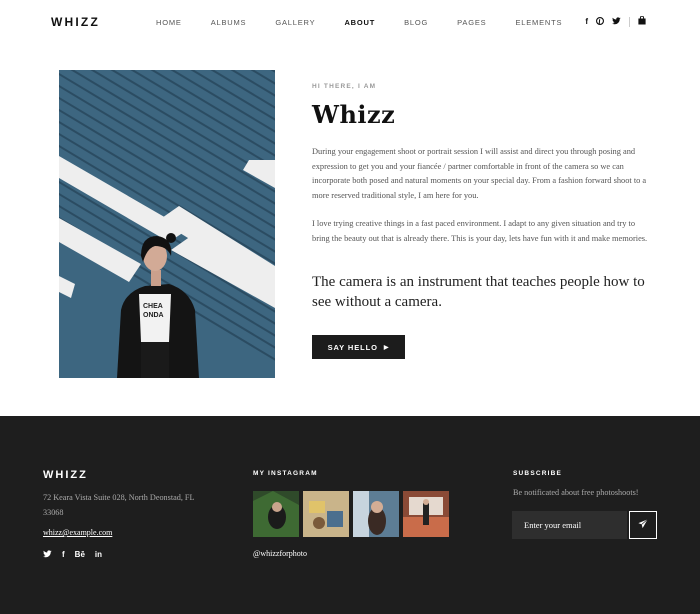  What do you see at coordinates (359, 22) in the screenshot?
I see `nav-item-about: ABOUT` at bounding box center [359, 22].